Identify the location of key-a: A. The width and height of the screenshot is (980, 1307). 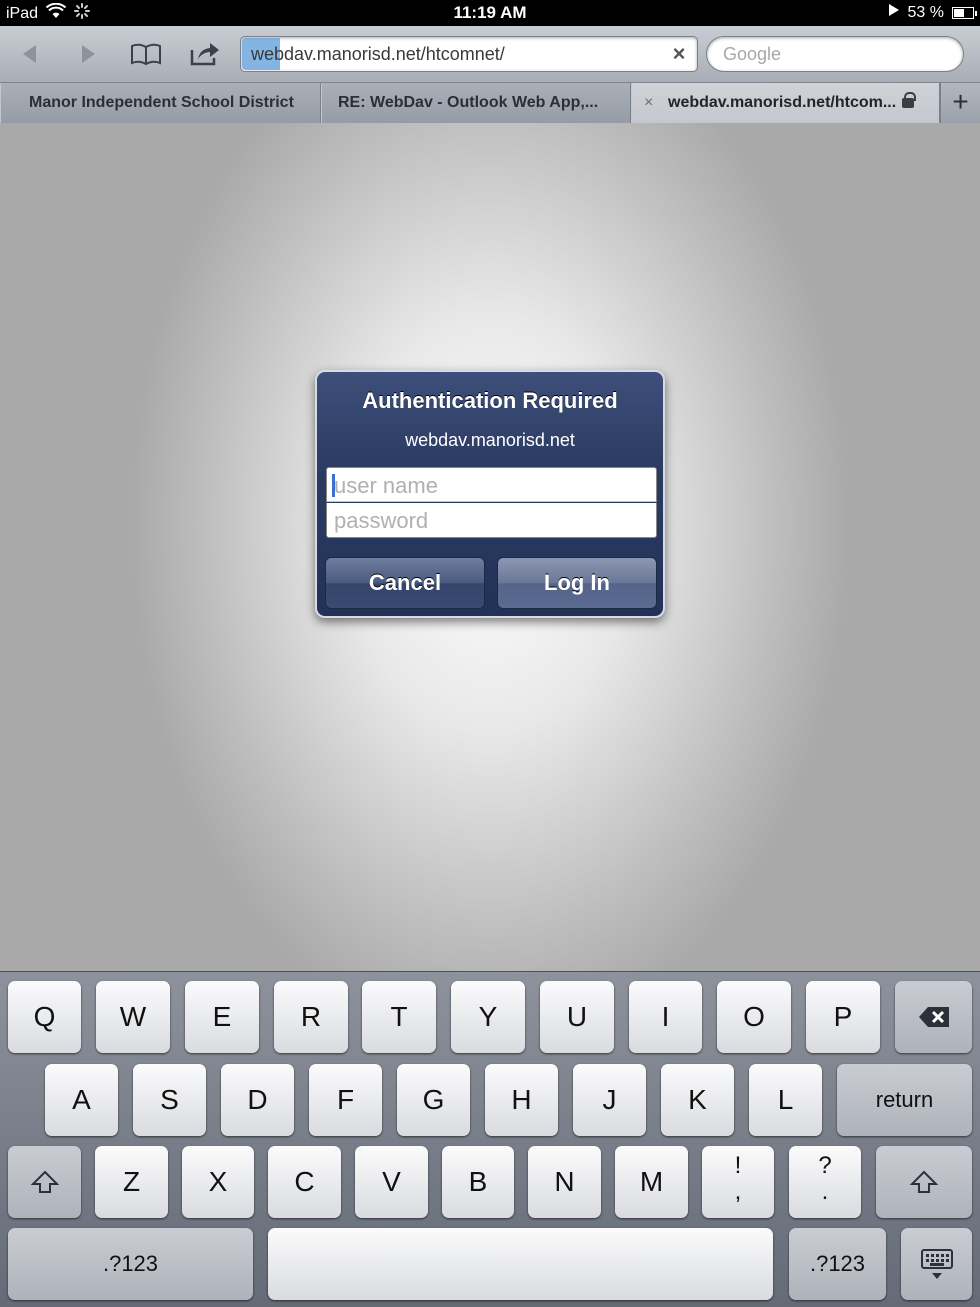
(81, 1100).